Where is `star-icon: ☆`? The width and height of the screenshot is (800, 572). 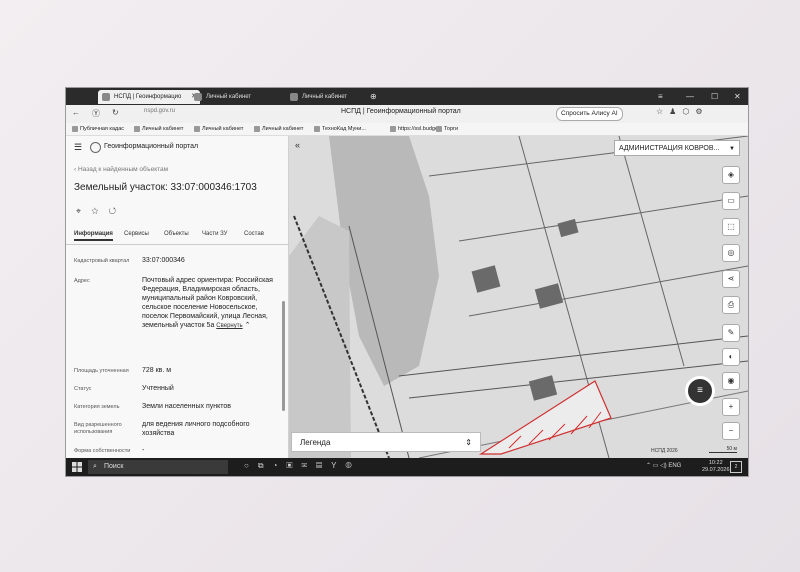
star-icon: ☆ is located at coordinates (99, 211).